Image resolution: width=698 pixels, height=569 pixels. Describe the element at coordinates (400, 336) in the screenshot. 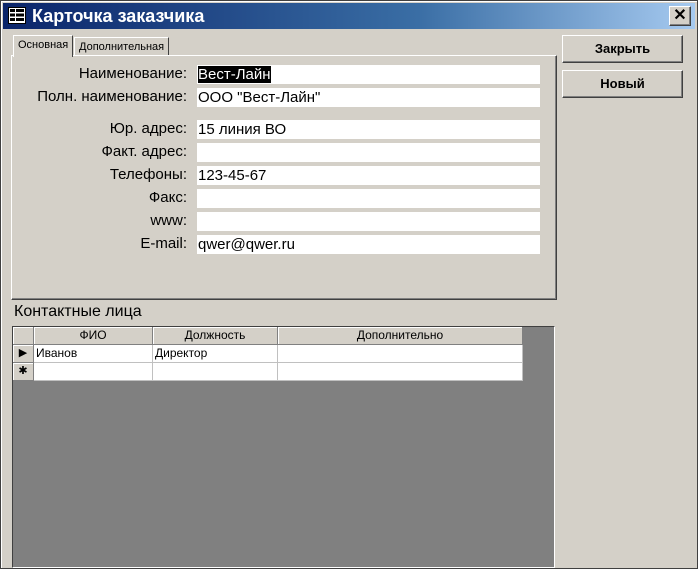

I see `column-header-extra: Дополнительно` at that location.